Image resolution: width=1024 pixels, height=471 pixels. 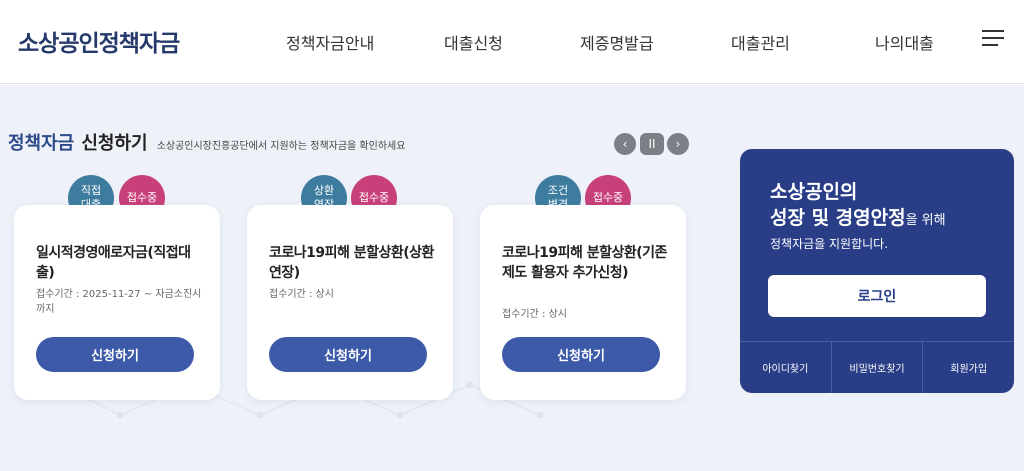 I want to click on login-button: 로그인, so click(x=877, y=296).